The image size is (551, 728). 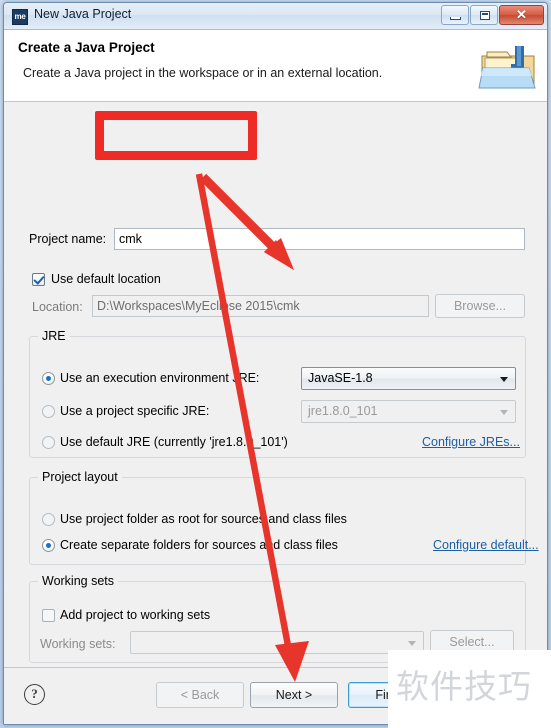 I want to click on location-label: Location:, so click(x=57, y=307).